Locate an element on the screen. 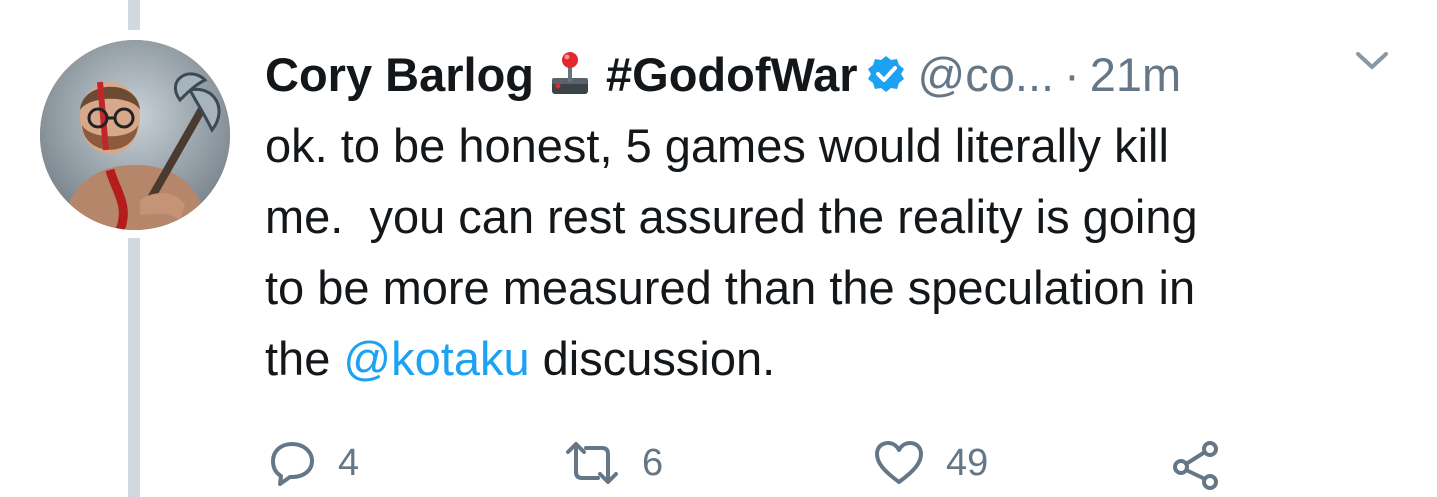  avatar is located at coordinates (135, 135).